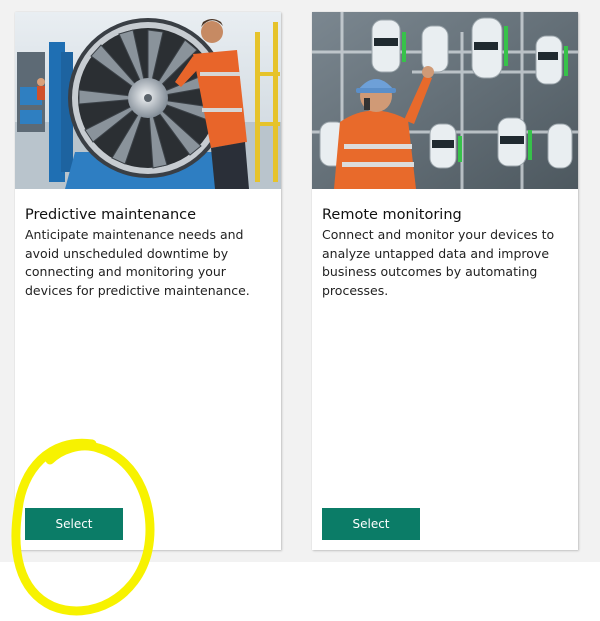  I want to click on card-title: Remote monitoring, so click(392, 215).